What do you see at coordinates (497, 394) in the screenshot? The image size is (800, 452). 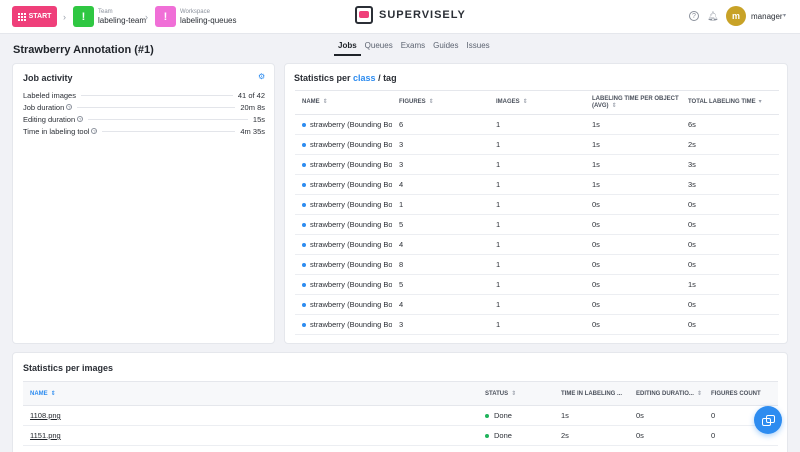 I see `column-header-label: STATUS` at bounding box center [497, 394].